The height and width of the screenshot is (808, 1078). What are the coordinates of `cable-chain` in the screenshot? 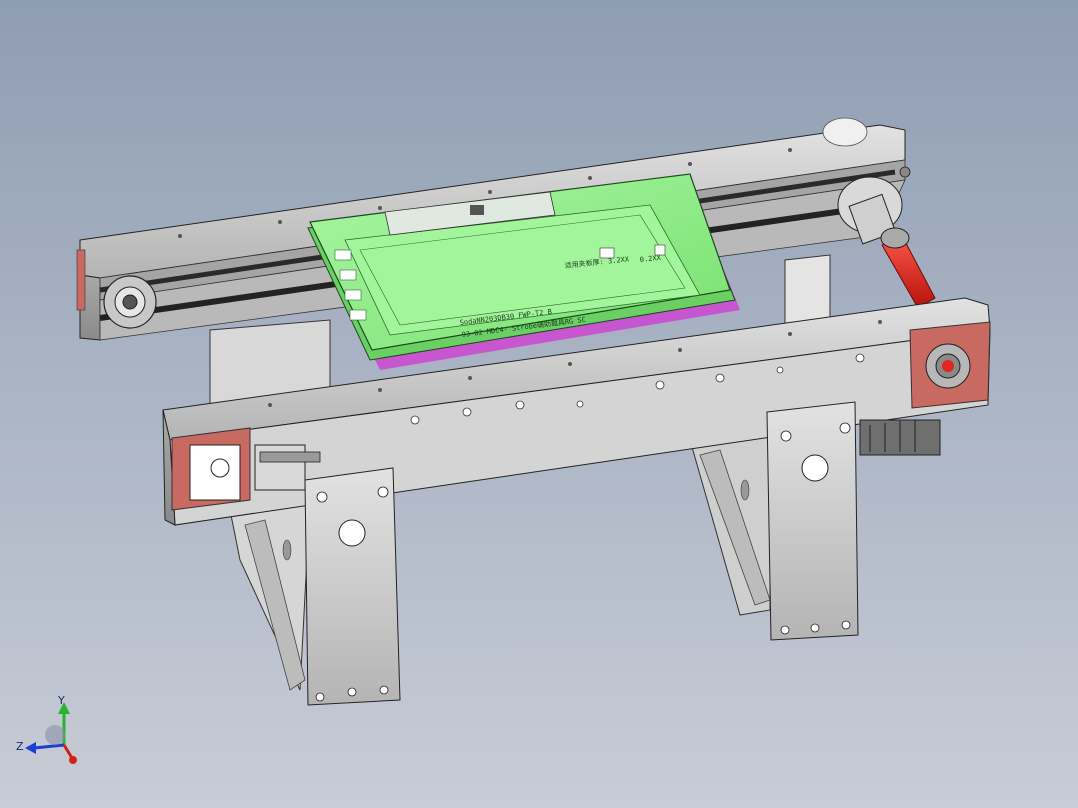 It's located at (900, 437).